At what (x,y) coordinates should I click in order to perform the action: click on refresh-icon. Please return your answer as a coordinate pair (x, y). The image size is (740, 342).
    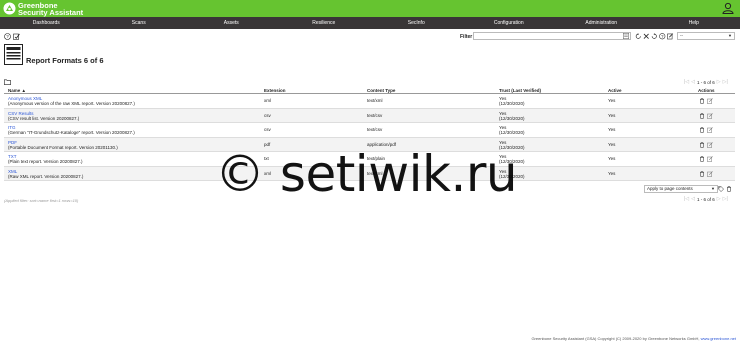
    Looking at the image, I should click on (638, 36).